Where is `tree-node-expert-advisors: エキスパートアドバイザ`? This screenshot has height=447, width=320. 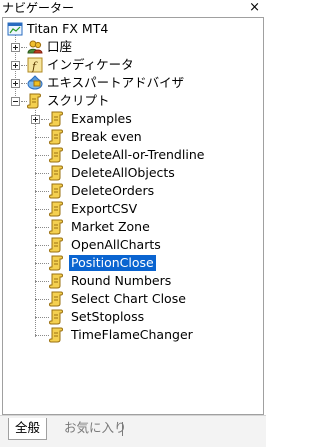 tree-node-expert-advisors: エキスパートアドバイザ is located at coordinates (133, 83).